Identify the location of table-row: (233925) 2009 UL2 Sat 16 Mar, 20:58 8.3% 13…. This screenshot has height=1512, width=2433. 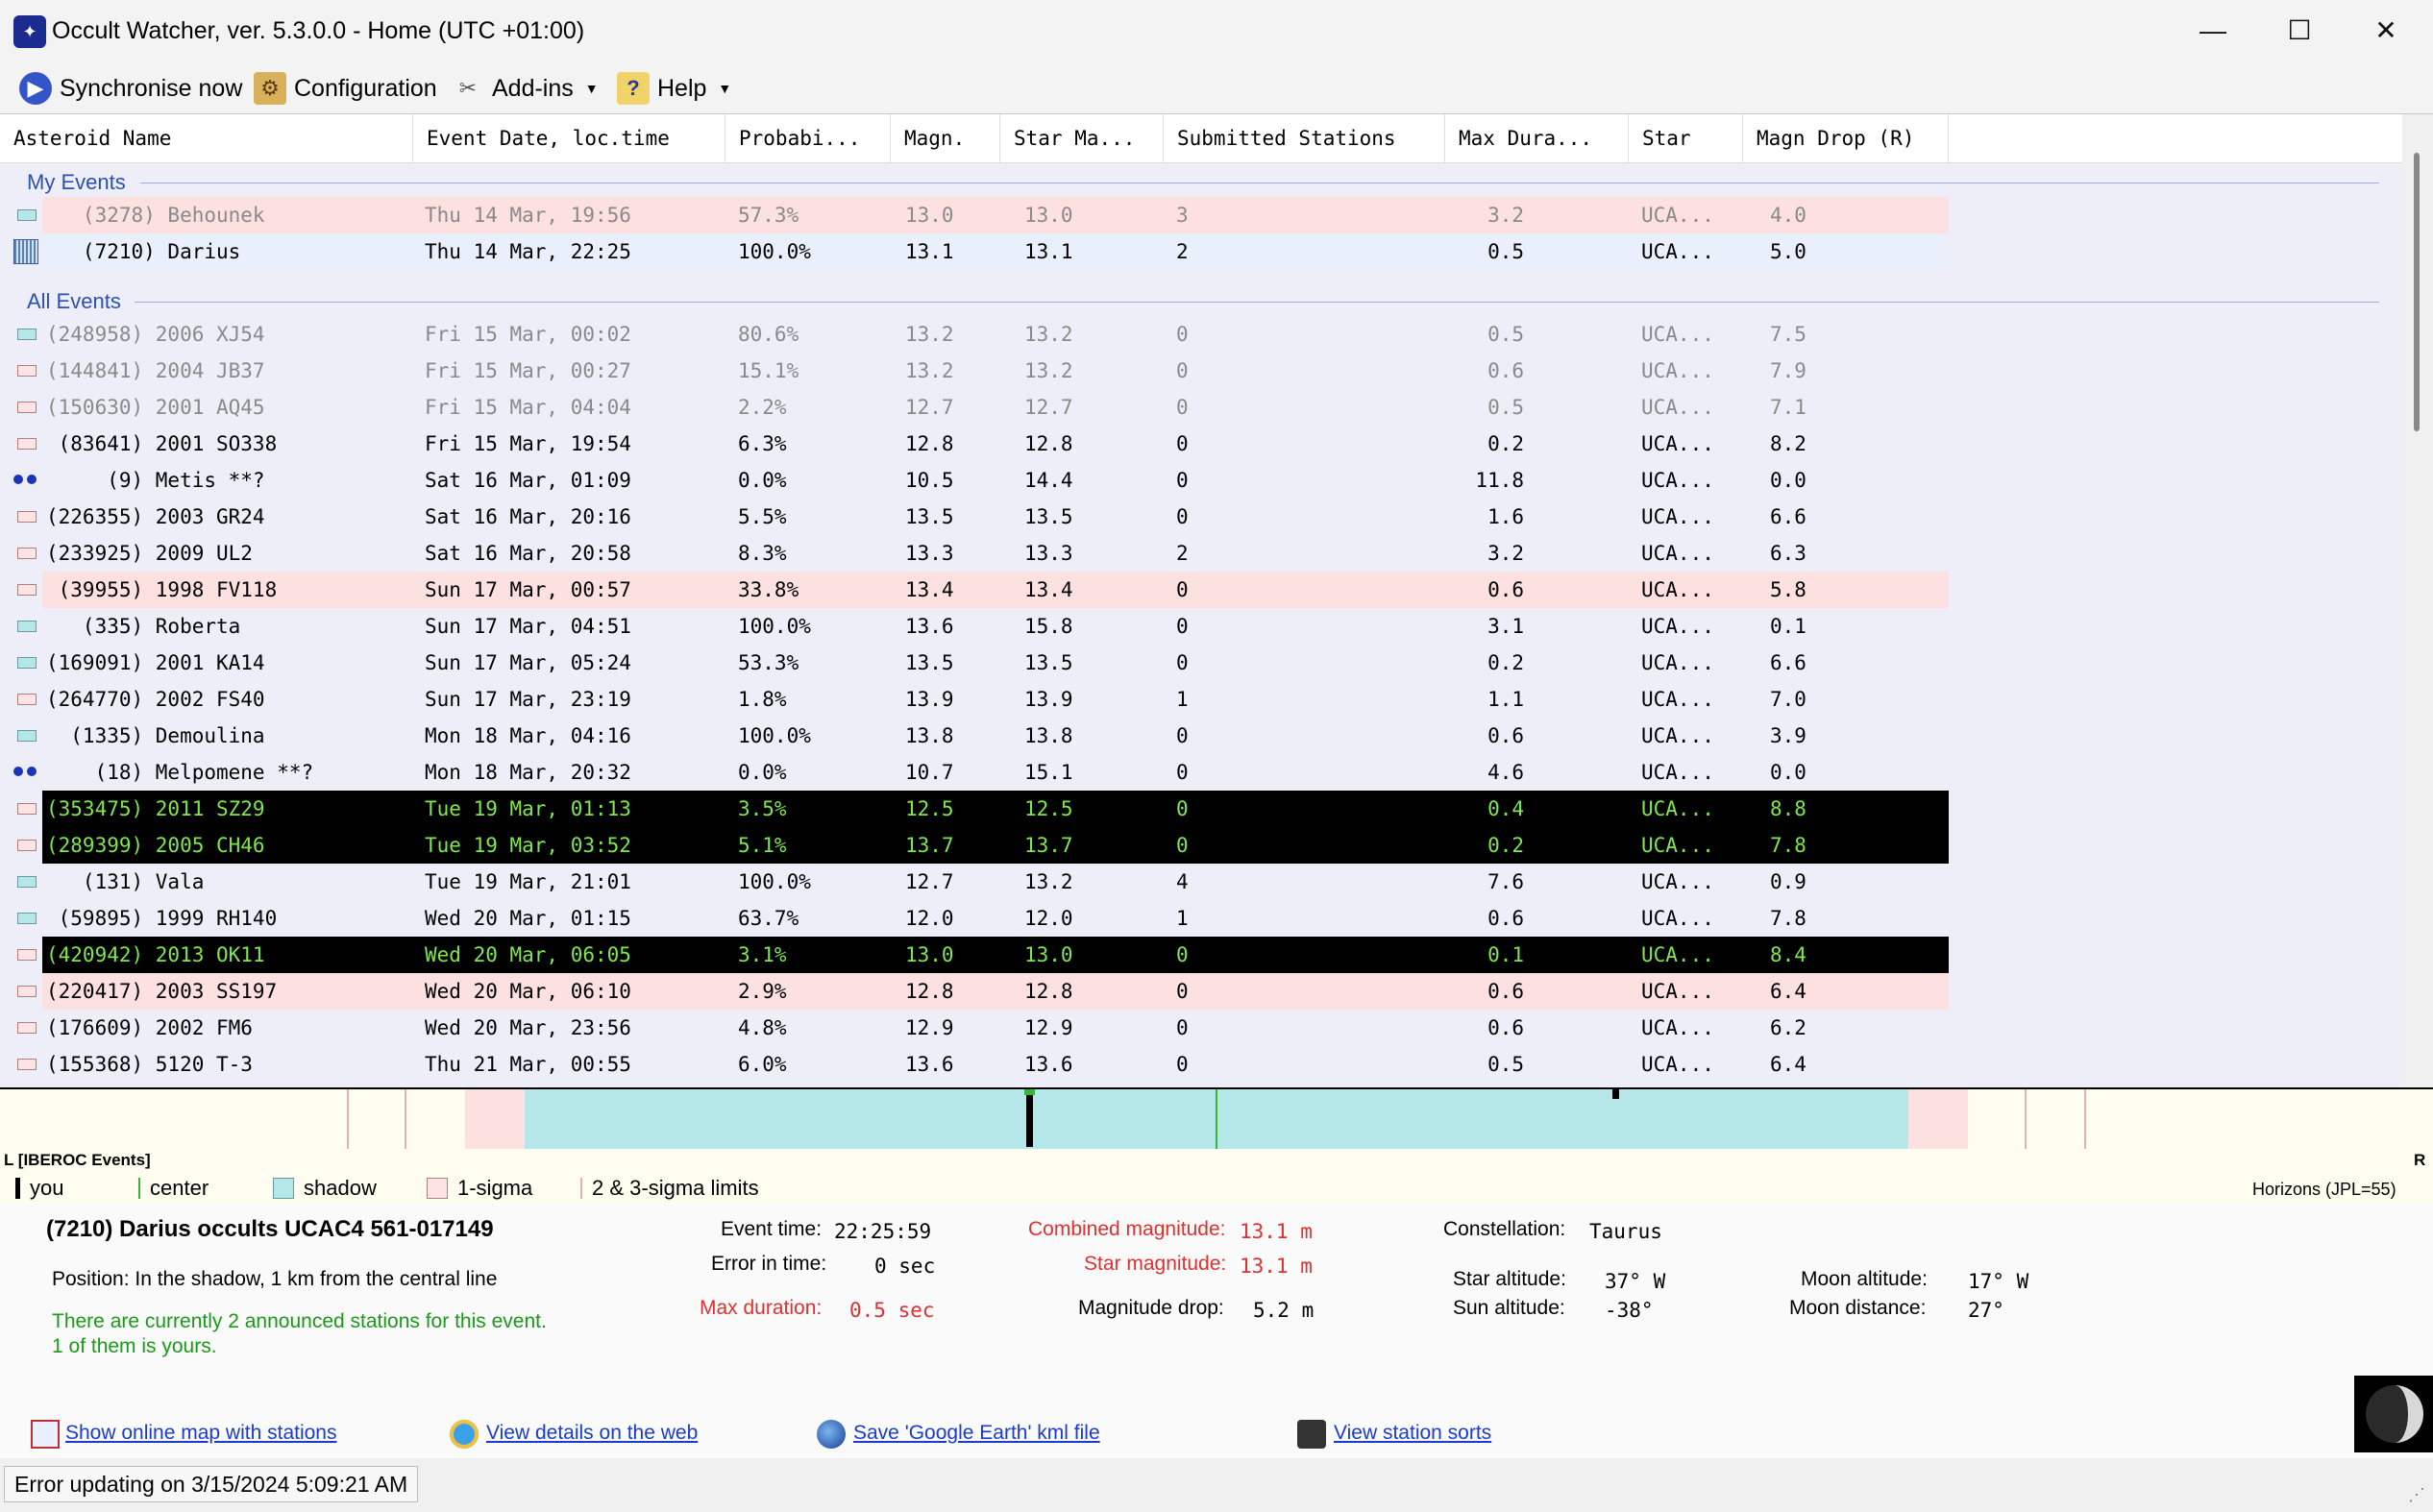
(974, 553).